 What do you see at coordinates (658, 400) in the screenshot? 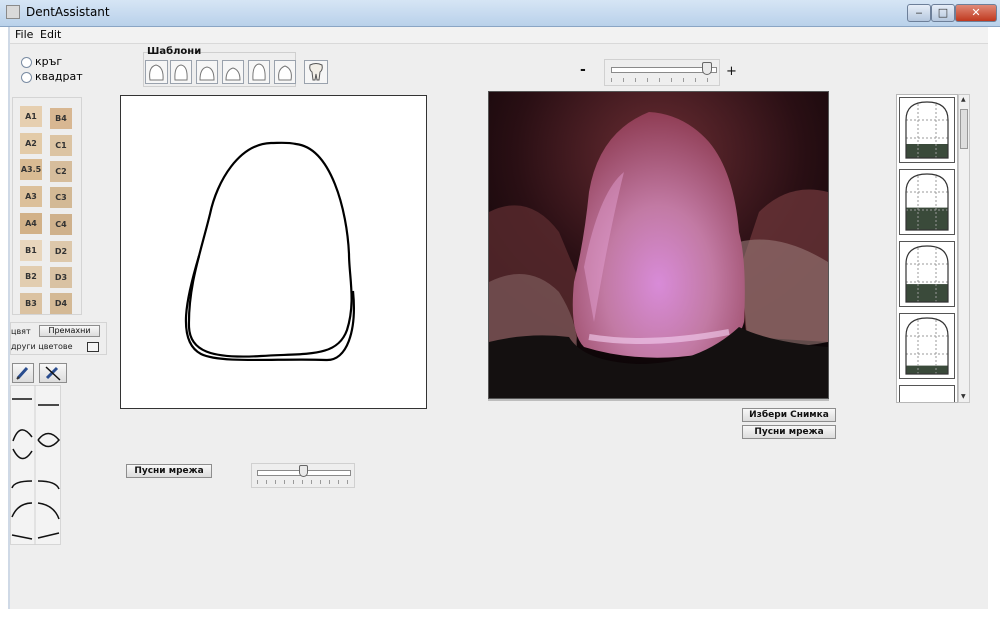
I see `photo-scrollbar` at bounding box center [658, 400].